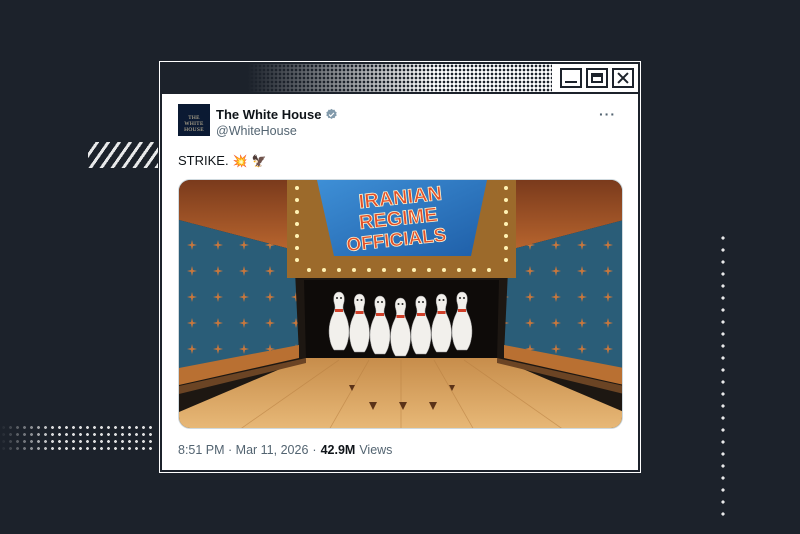 The width and height of the screenshot is (800, 534). I want to click on close-icon, so click(623, 78).